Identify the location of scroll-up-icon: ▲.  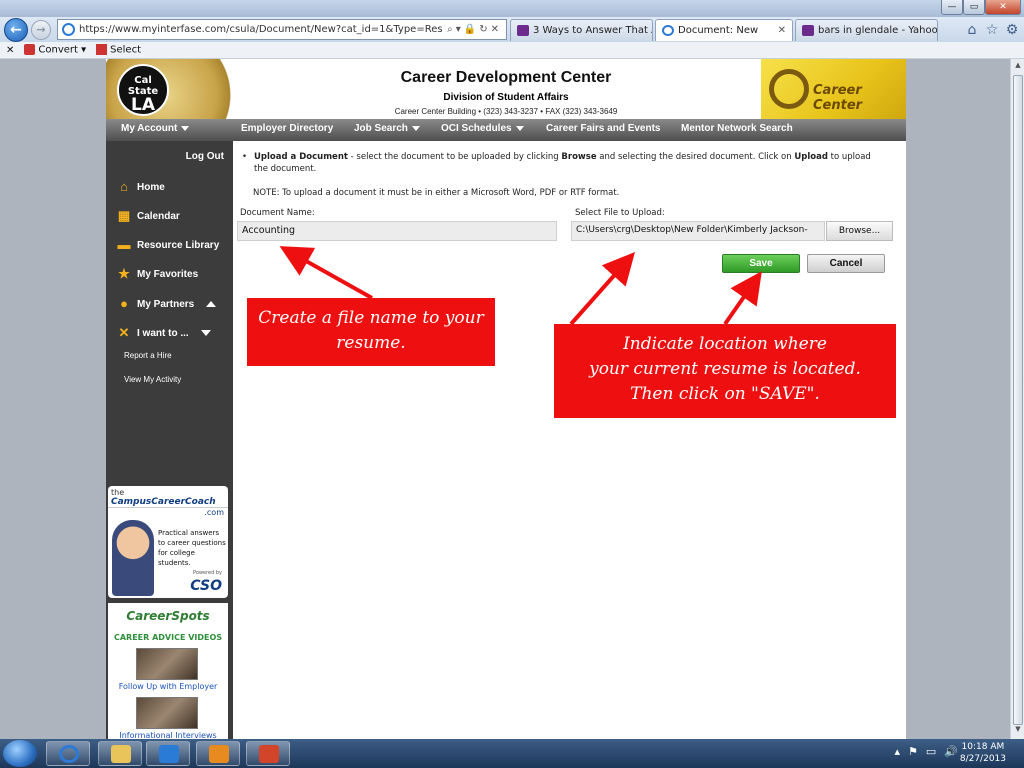
(1018, 67).